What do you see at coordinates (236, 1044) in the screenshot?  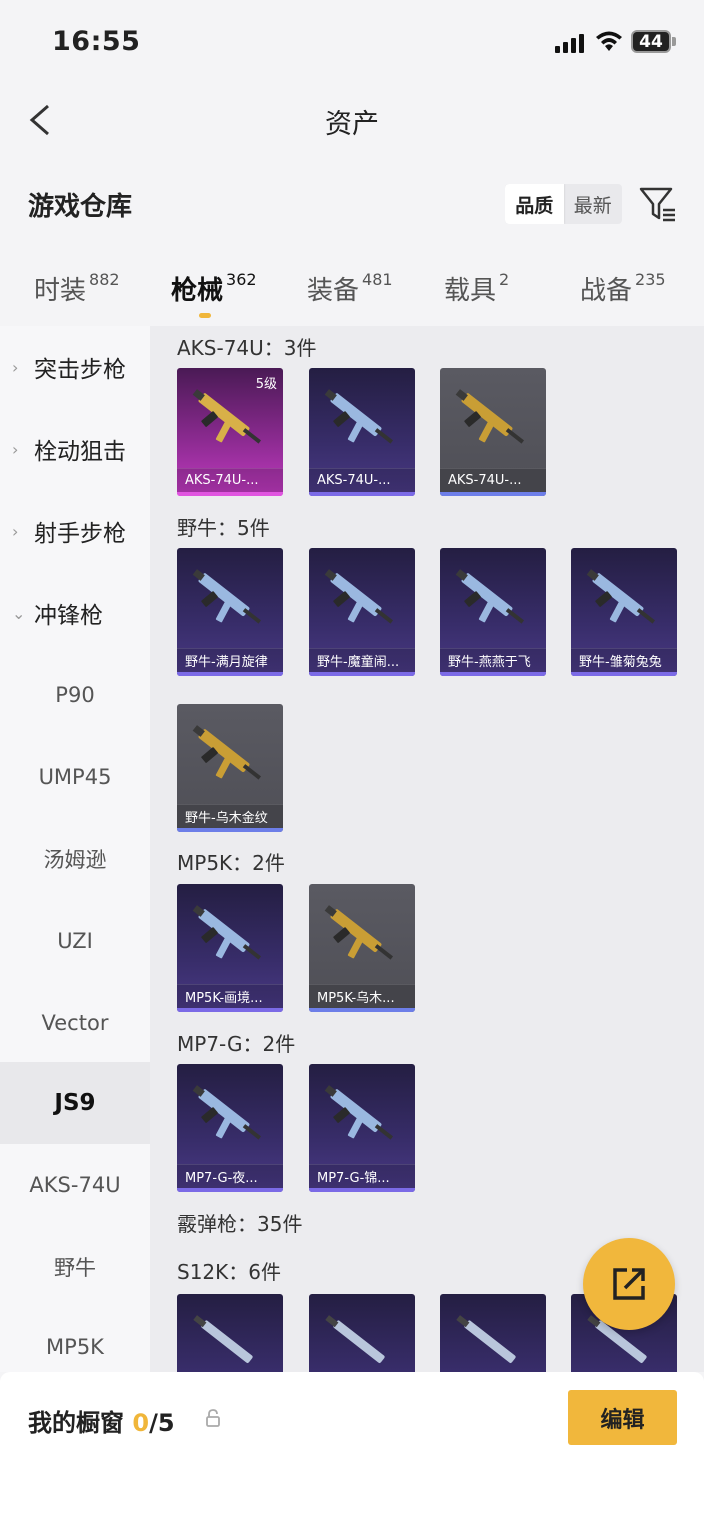 I see `group-title: MP7-G：2件` at bounding box center [236, 1044].